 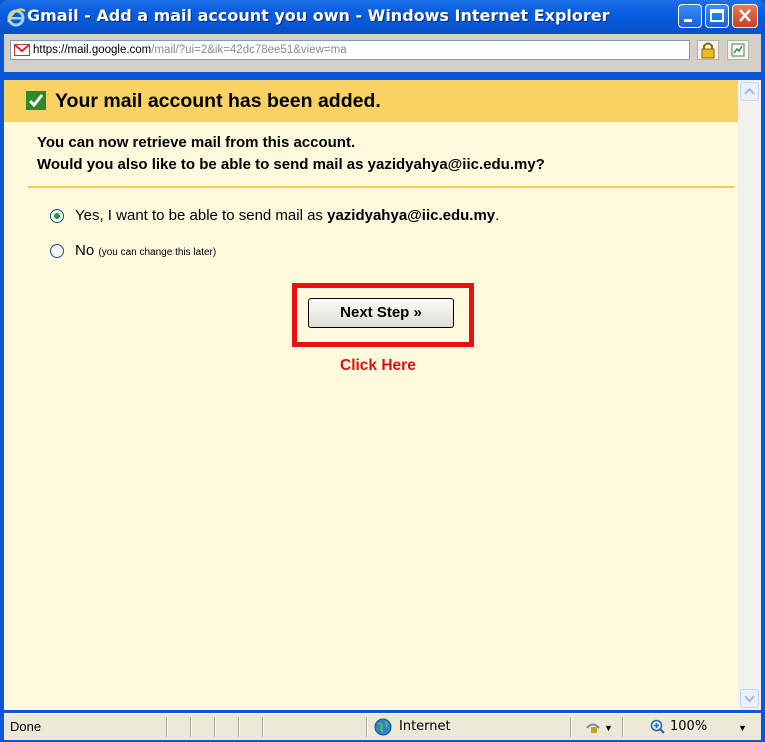 I want to click on close-button, so click(x=745, y=16).